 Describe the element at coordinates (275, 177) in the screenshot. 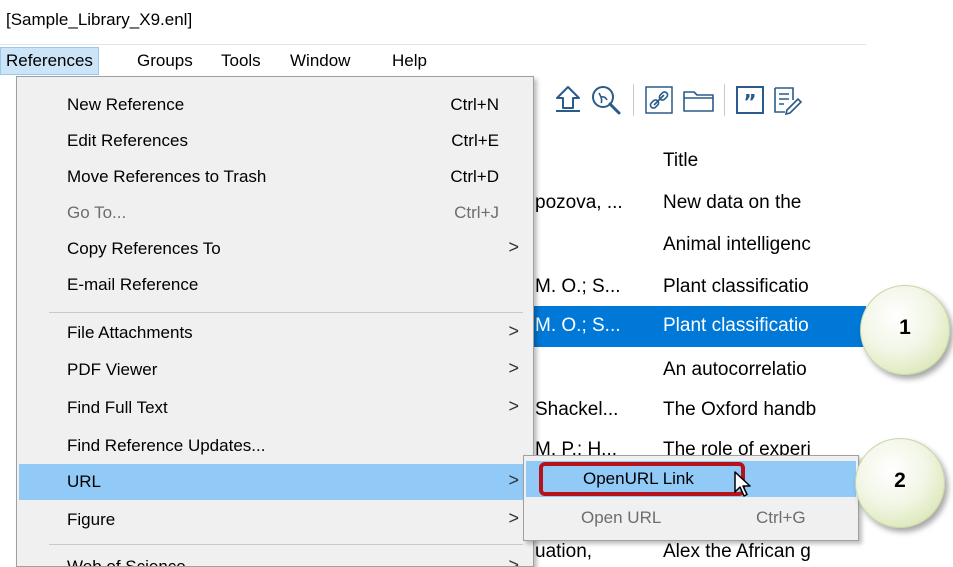

I see `menu-item-move-to-trash: Move References to Trash Ctrl+D` at that location.